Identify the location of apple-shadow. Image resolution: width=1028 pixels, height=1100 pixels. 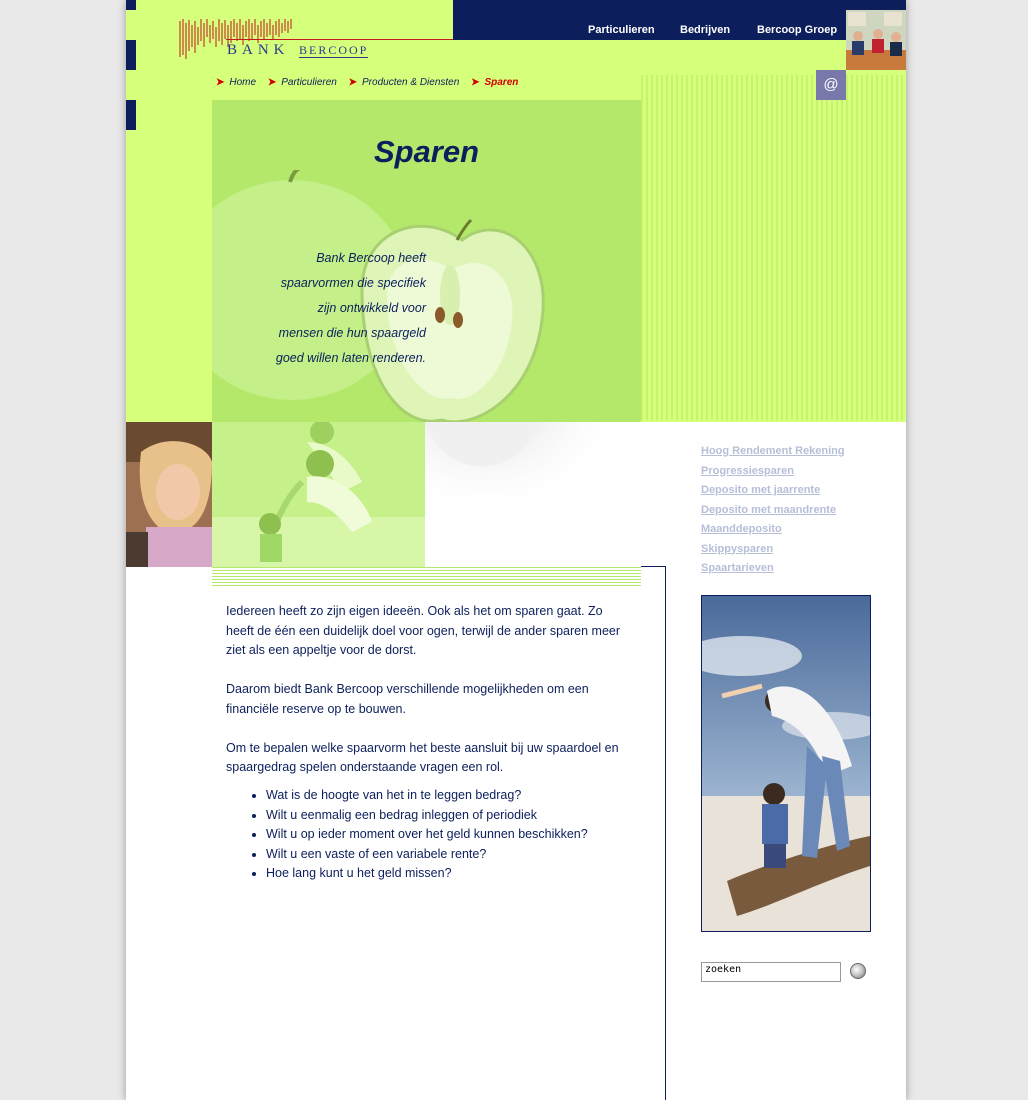
(515, 479).